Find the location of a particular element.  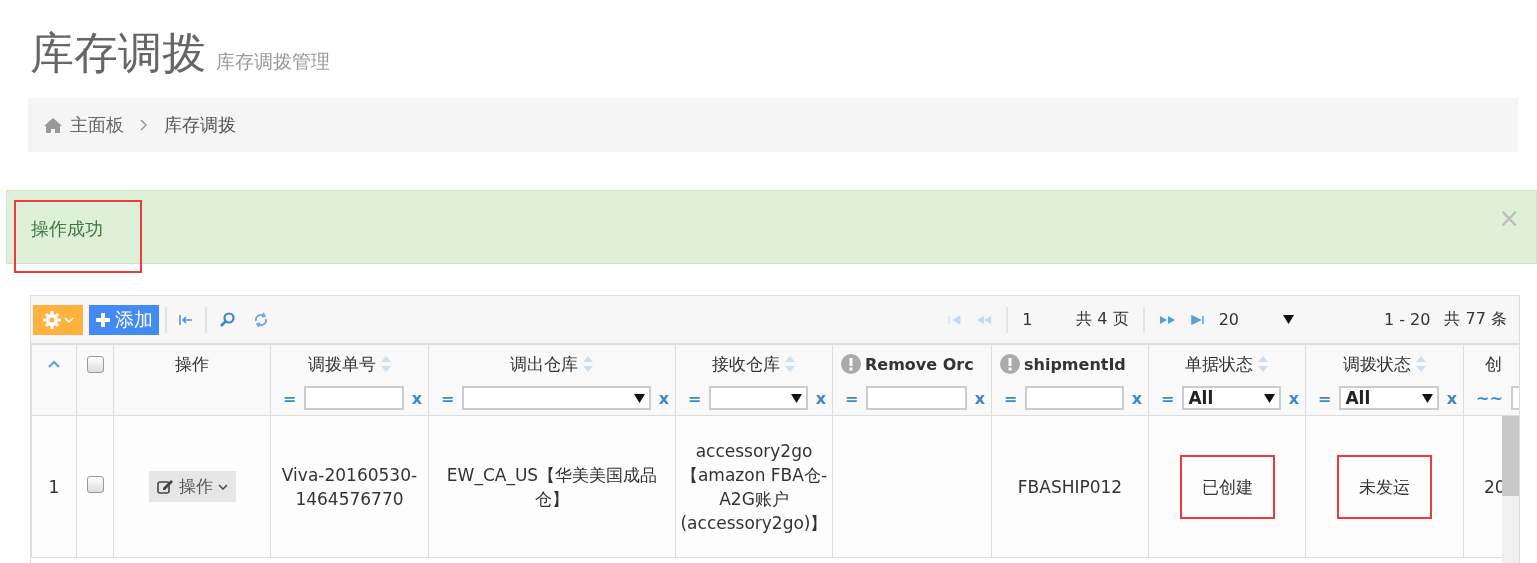

row-checkbox is located at coordinates (95, 484).